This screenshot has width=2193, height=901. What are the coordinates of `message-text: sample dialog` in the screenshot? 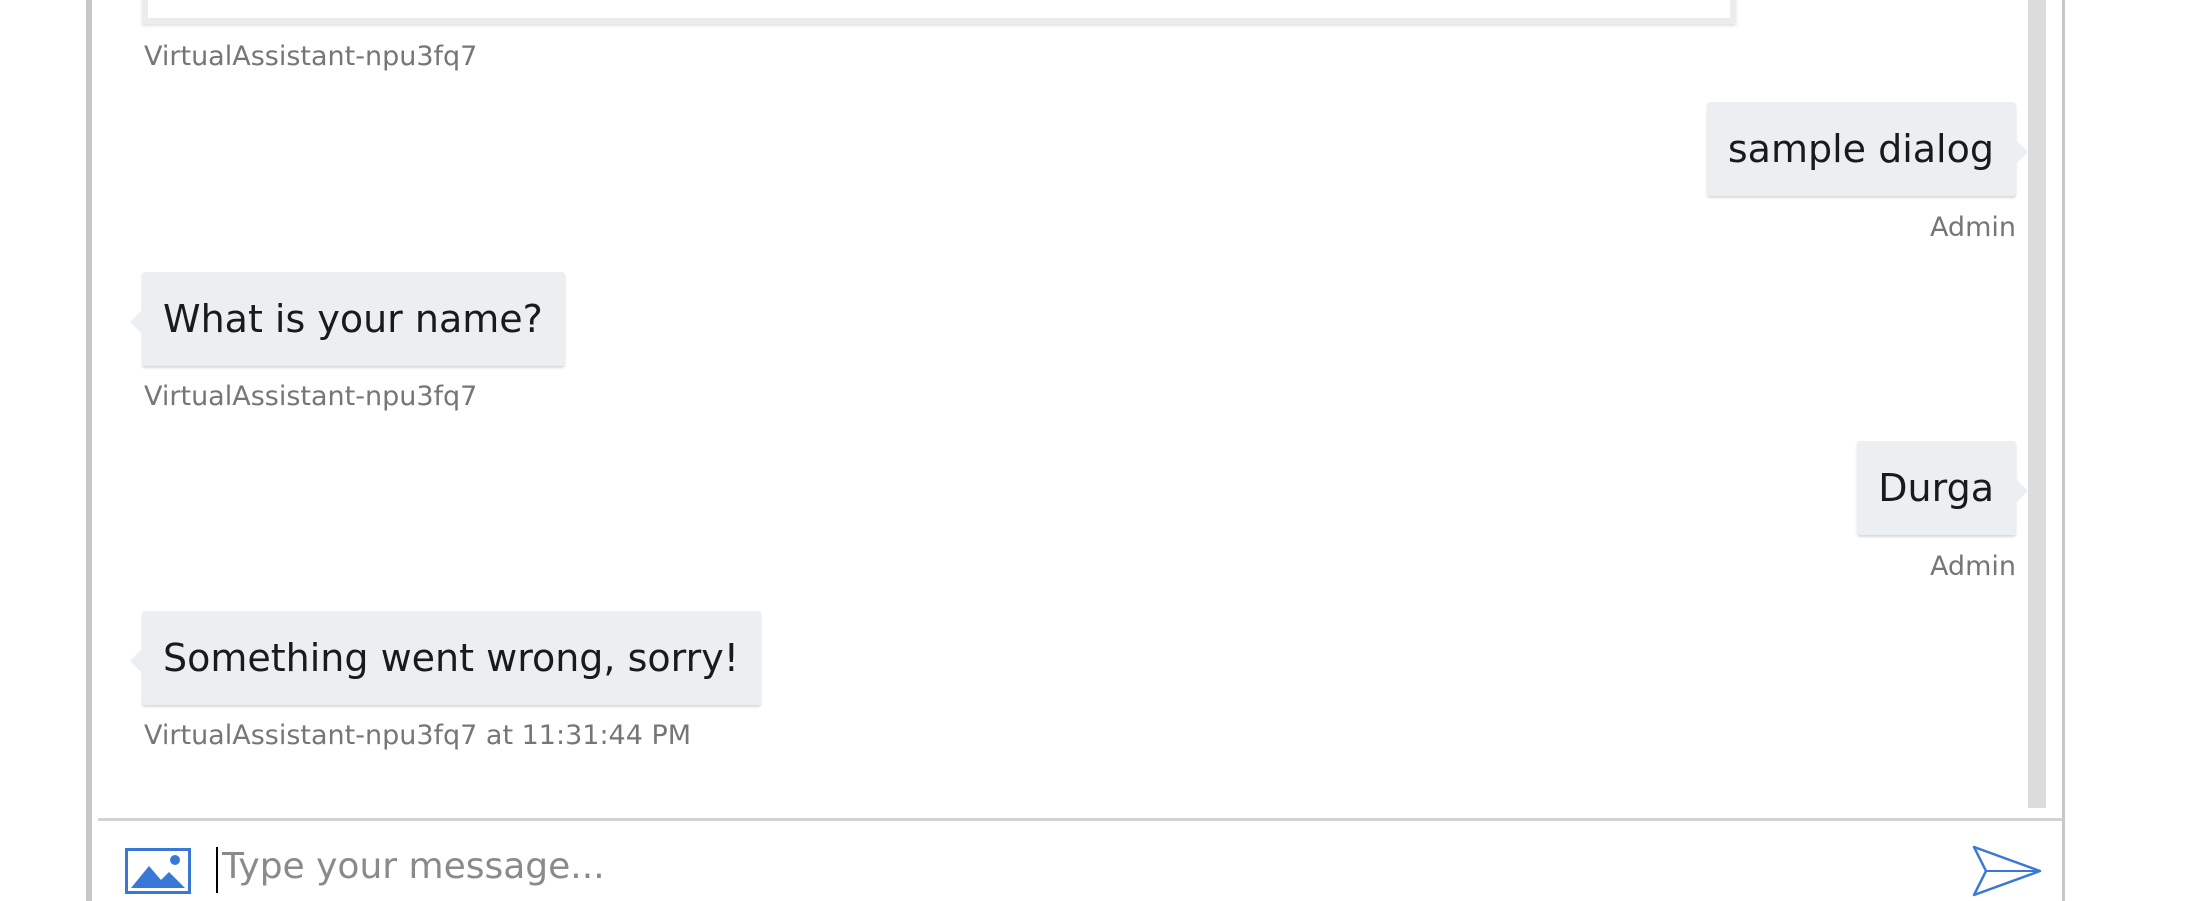 It's located at (1860, 149).